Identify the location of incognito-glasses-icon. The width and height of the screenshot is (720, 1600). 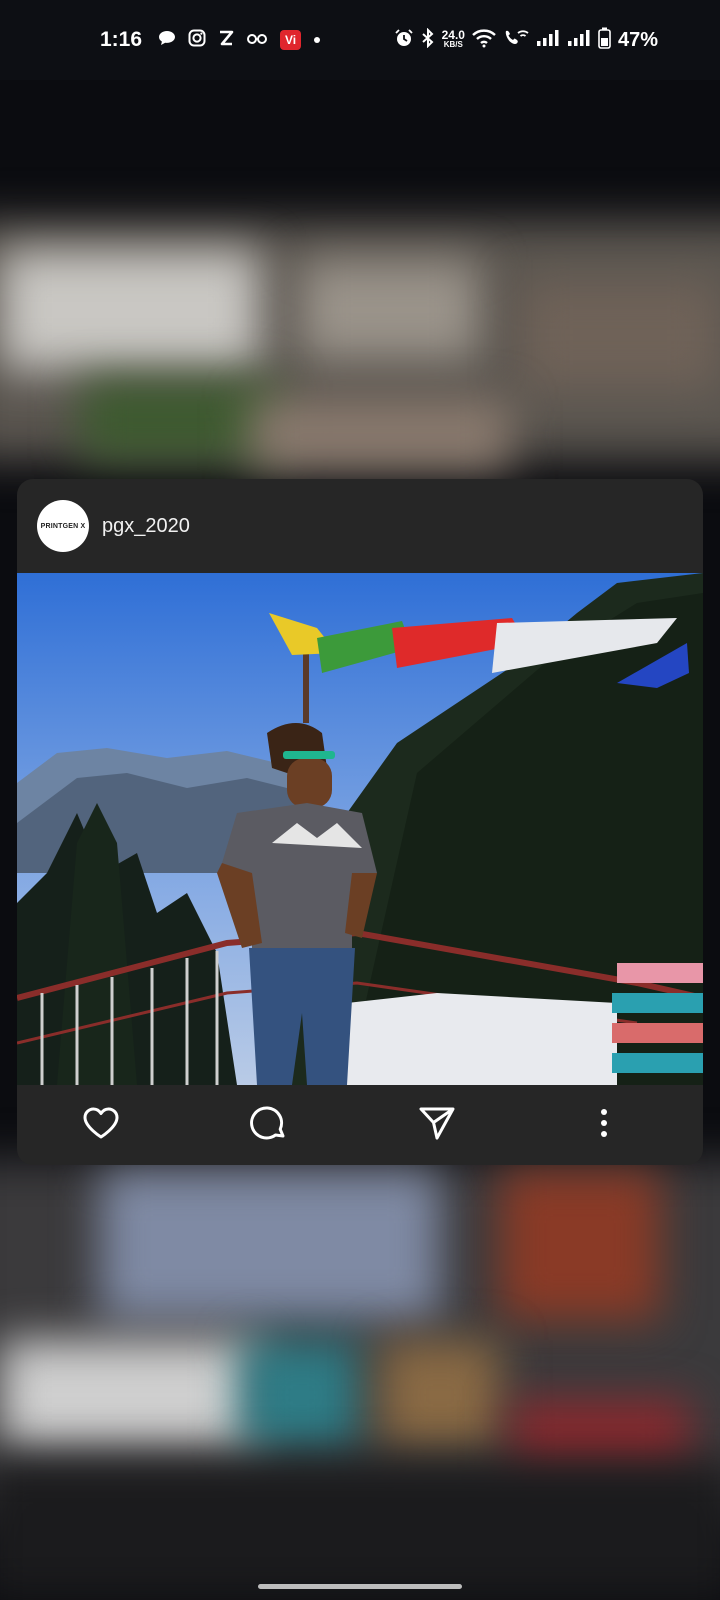
(257, 40).